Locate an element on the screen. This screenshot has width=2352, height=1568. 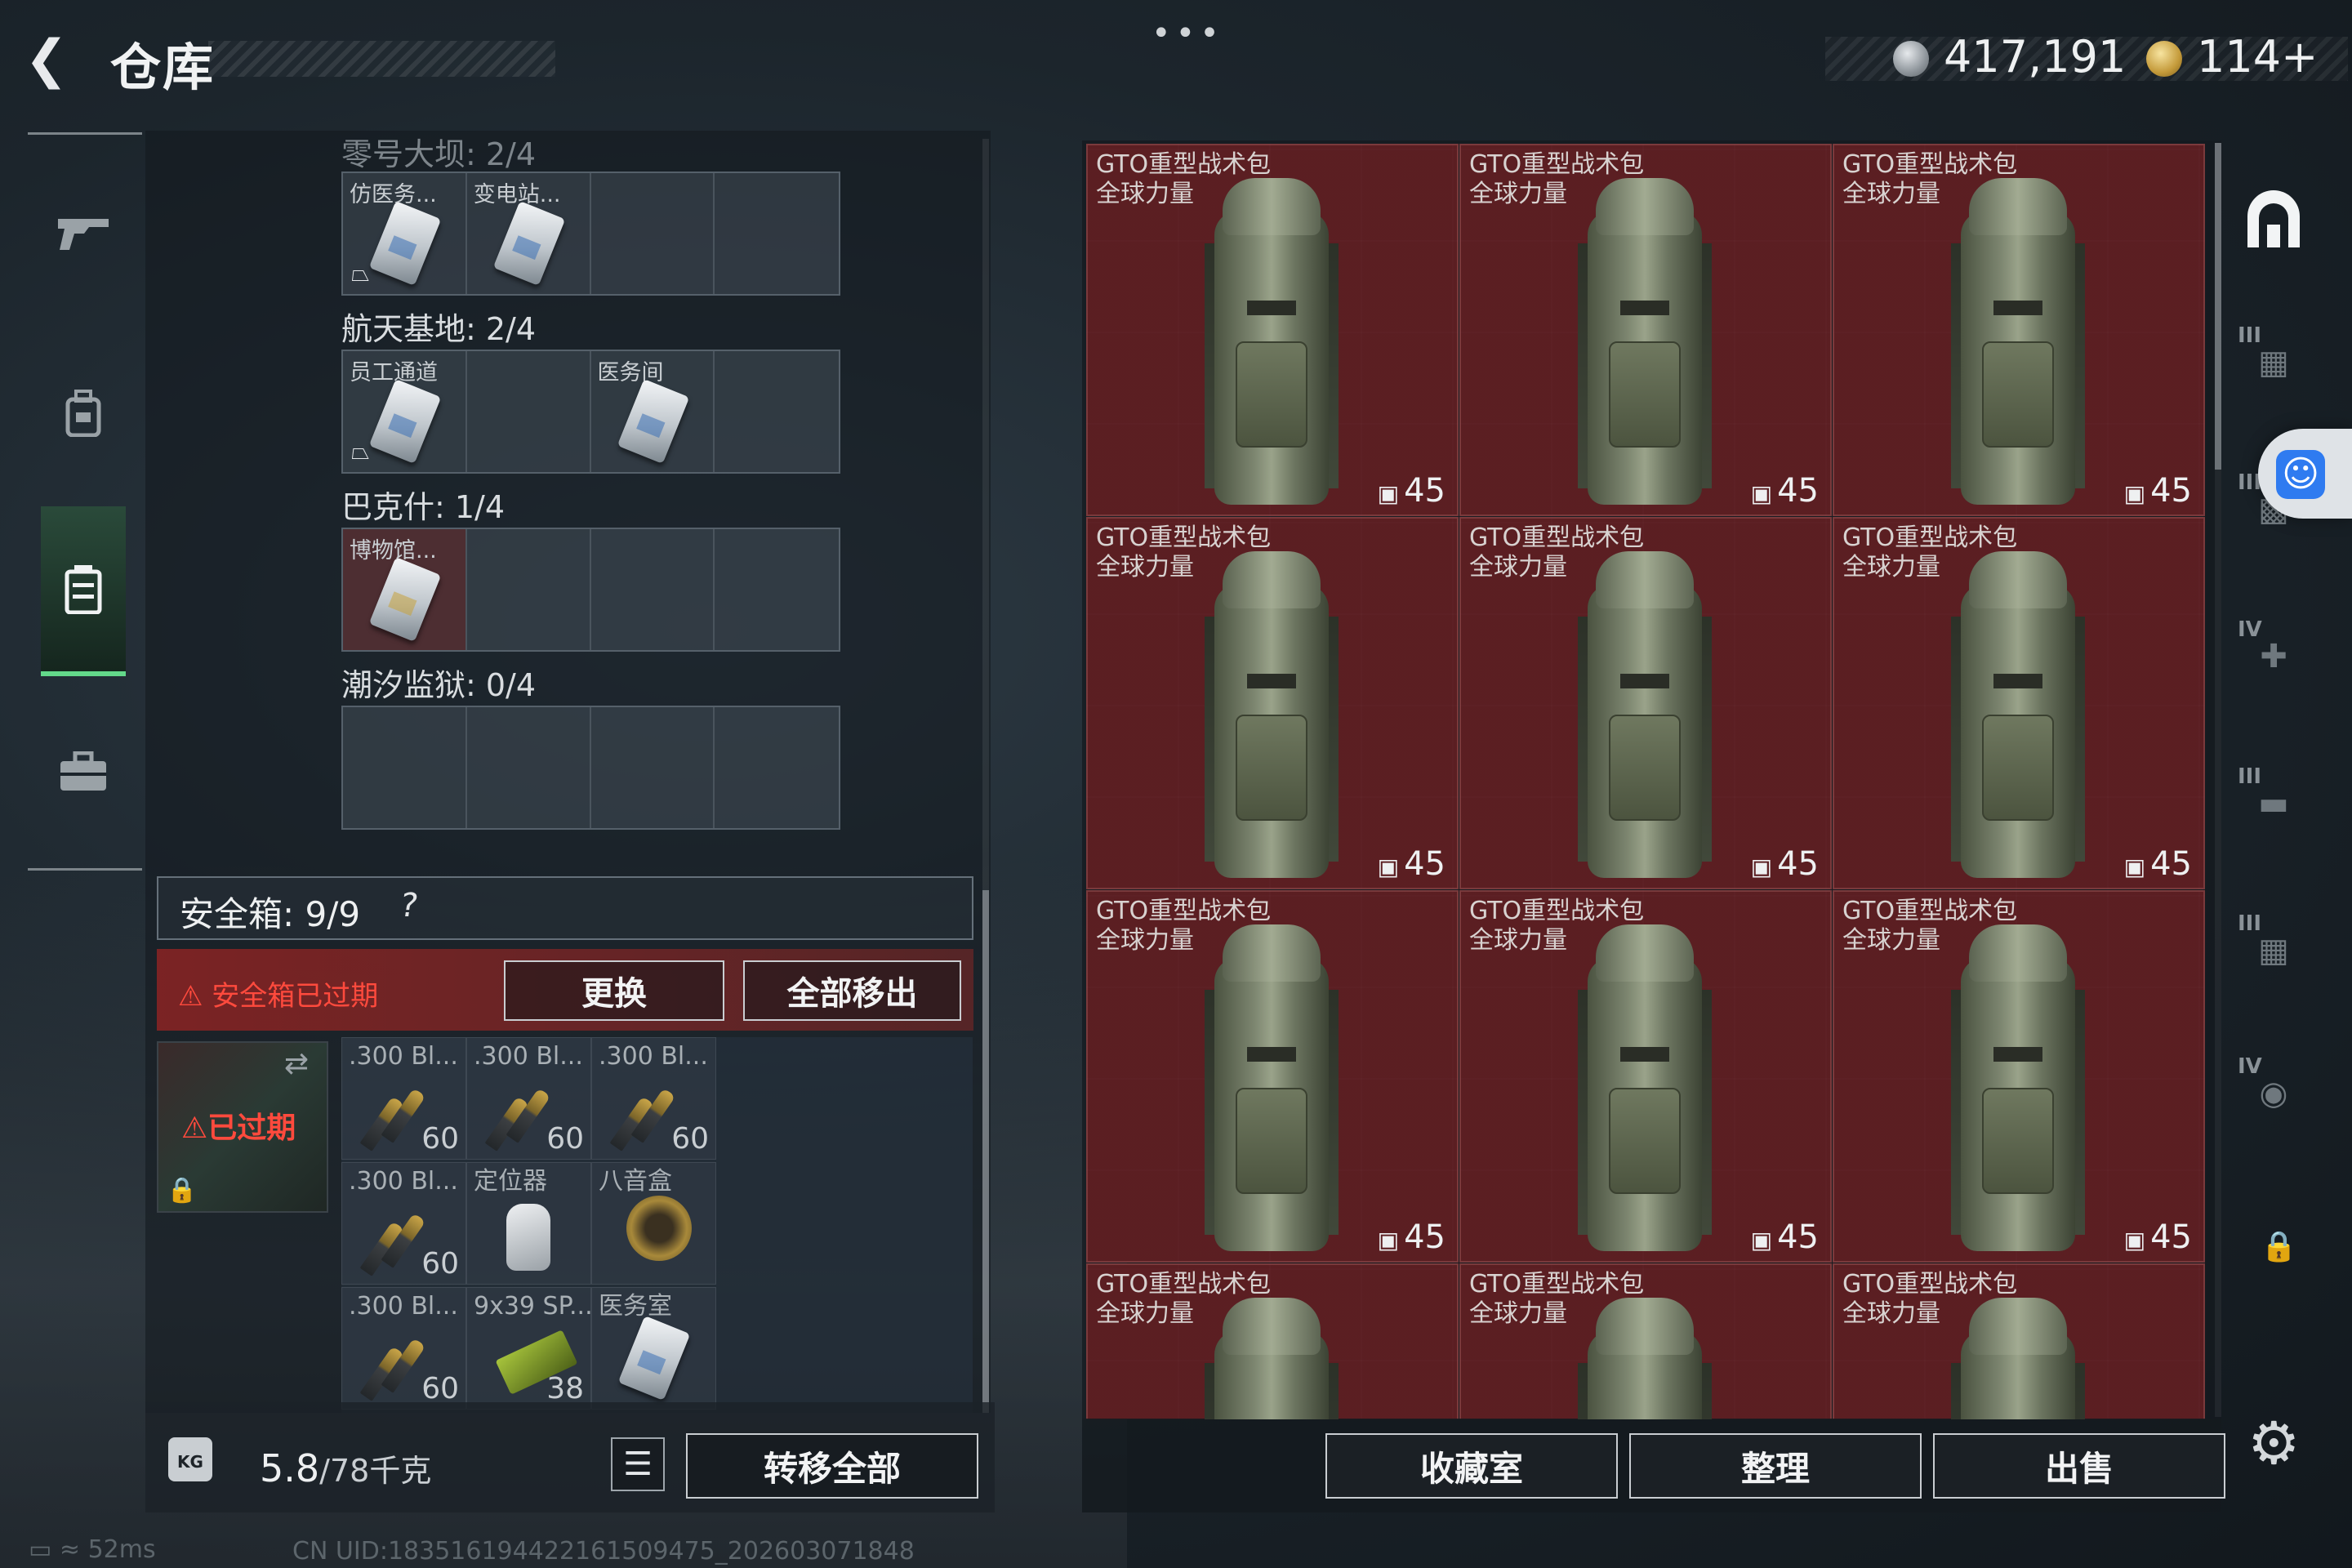
sell-button: 出售 is located at coordinates (2079, 1466).